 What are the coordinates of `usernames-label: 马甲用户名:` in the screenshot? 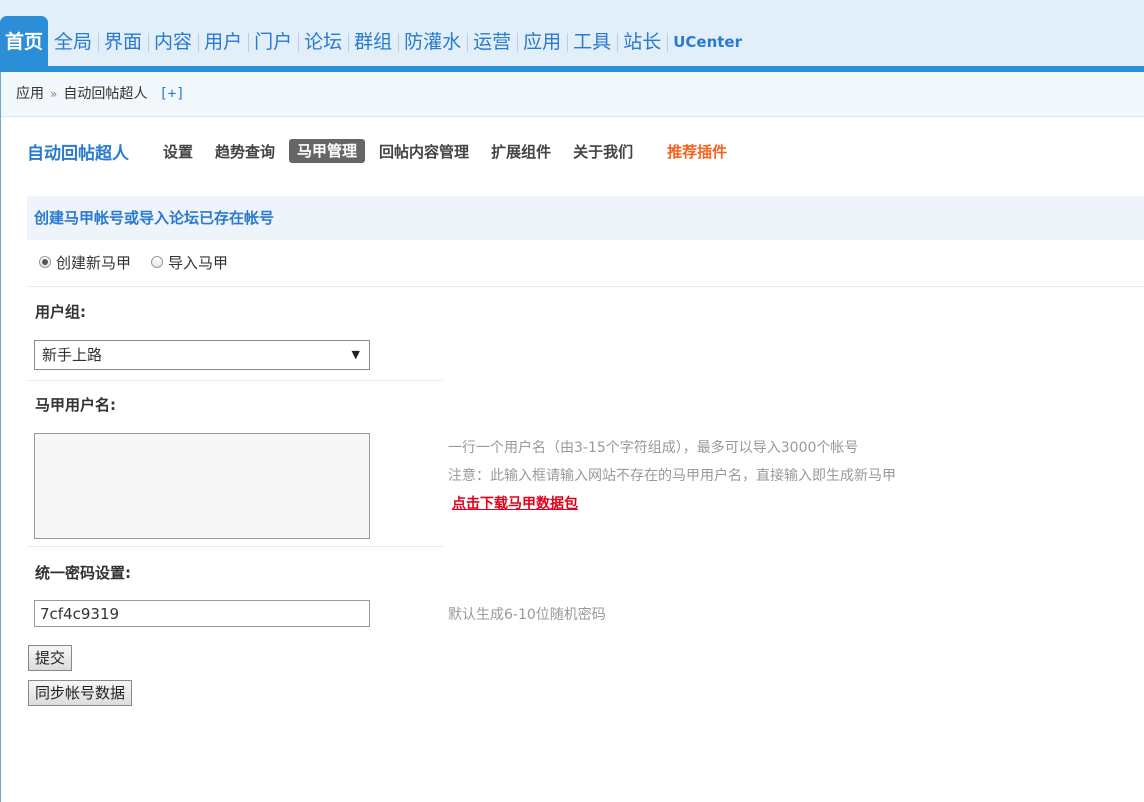 It's located at (75, 405).